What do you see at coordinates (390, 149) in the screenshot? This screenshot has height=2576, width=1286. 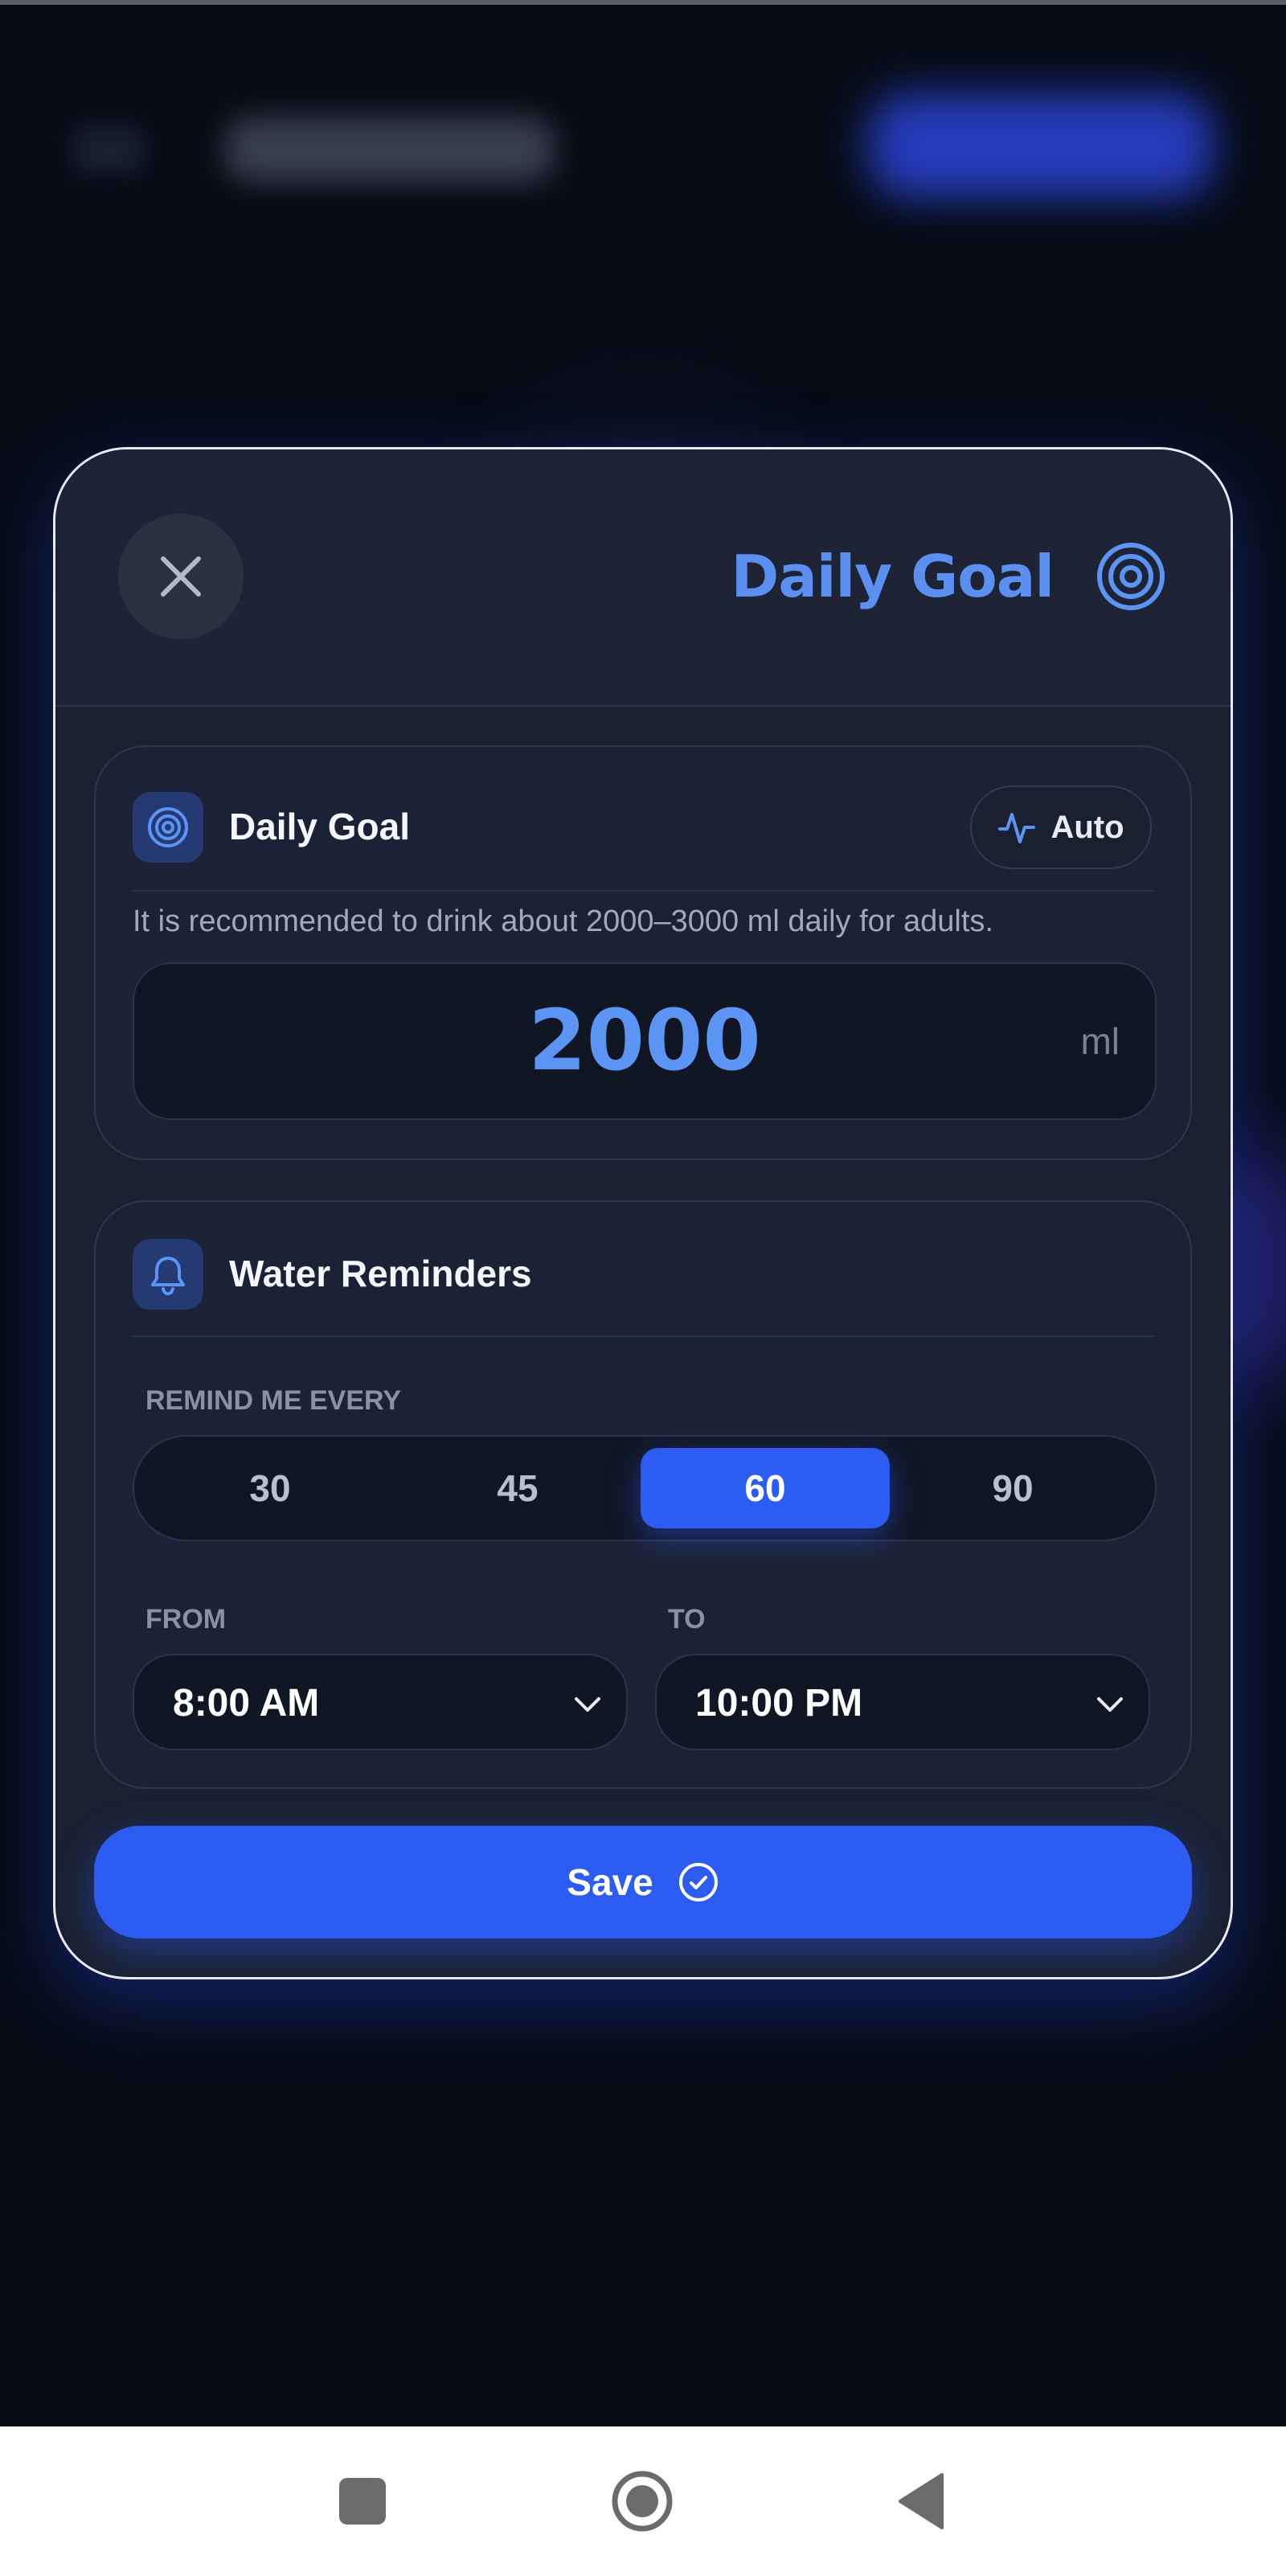 I see `background-title` at bounding box center [390, 149].